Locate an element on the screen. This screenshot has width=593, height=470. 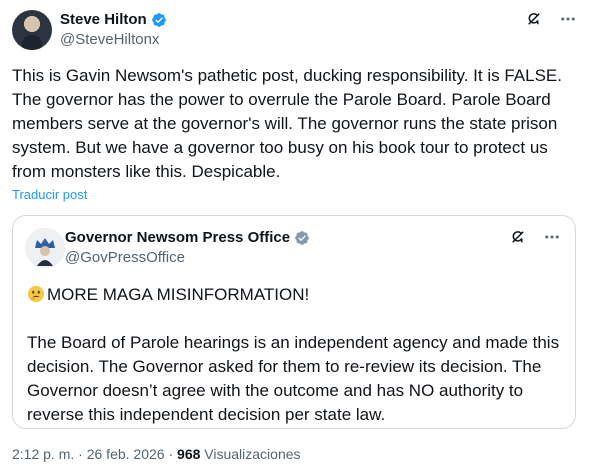
views-label: Visualizaciones is located at coordinates (252, 454).